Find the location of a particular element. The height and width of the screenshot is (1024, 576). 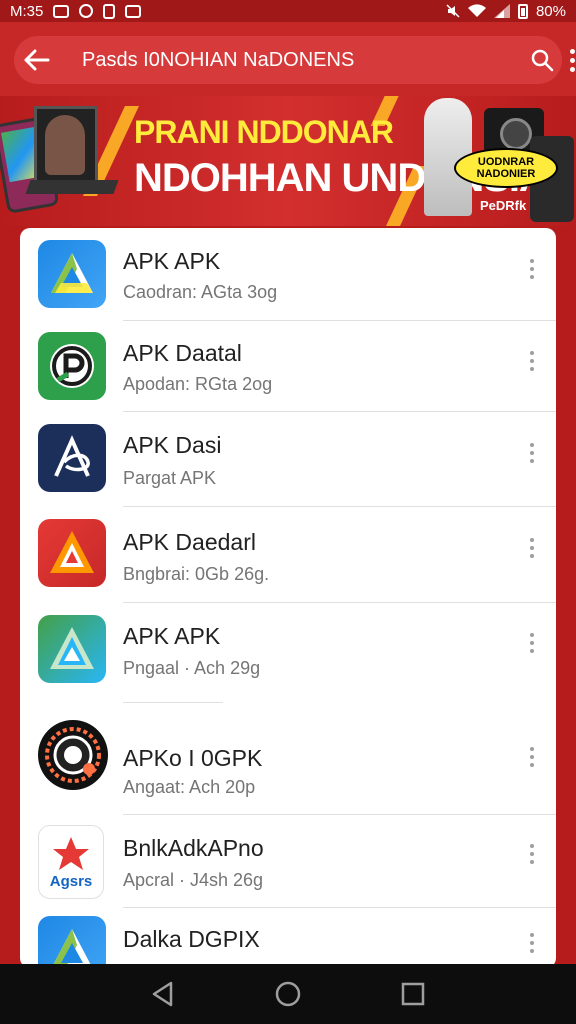

nav-recents-button is located at coordinates (413, 994).